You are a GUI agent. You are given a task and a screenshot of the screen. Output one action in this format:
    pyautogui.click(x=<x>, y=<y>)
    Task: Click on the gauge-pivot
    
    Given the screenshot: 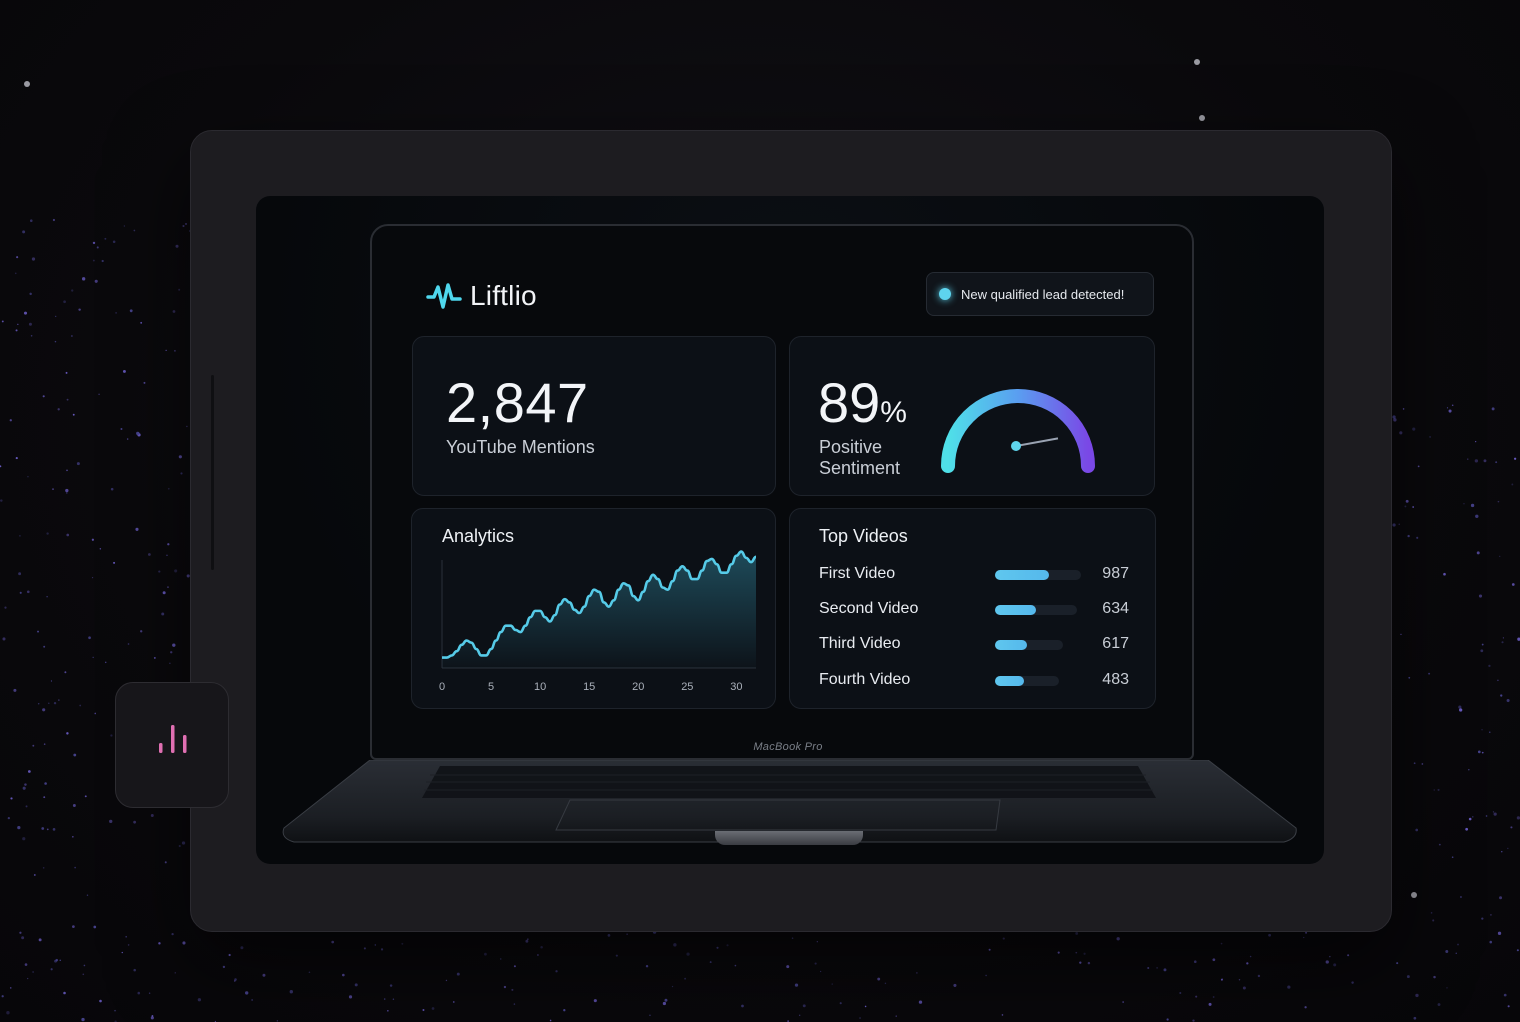 What is the action you would take?
    pyautogui.click(x=1016, y=446)
    